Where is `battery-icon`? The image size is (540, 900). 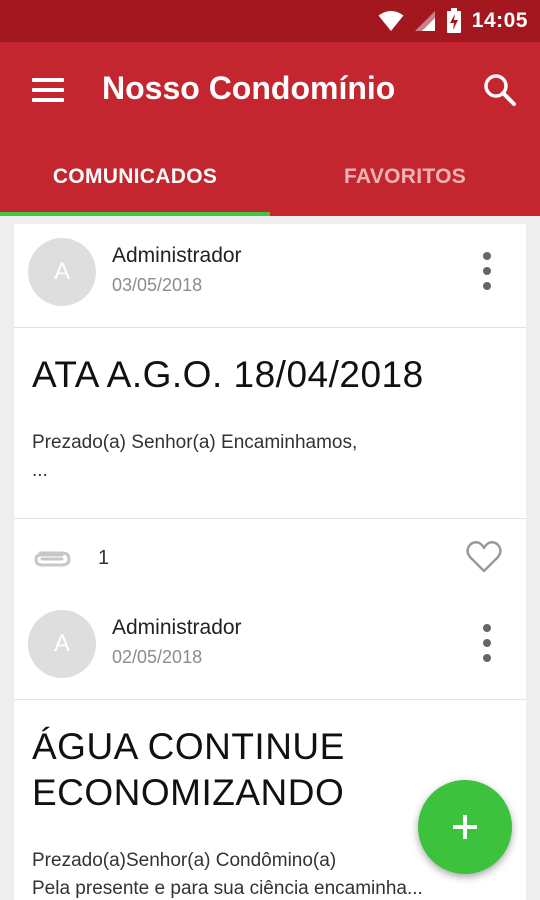 battery-icon is located at coordinates (453, 20).